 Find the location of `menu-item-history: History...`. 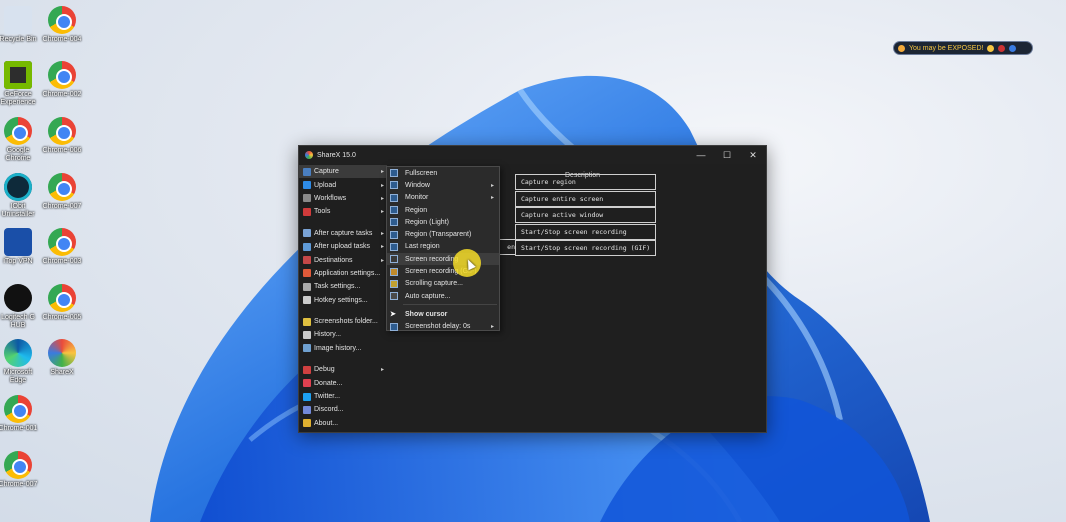

menu-item-history: History... is located at coordinates (343, 334).